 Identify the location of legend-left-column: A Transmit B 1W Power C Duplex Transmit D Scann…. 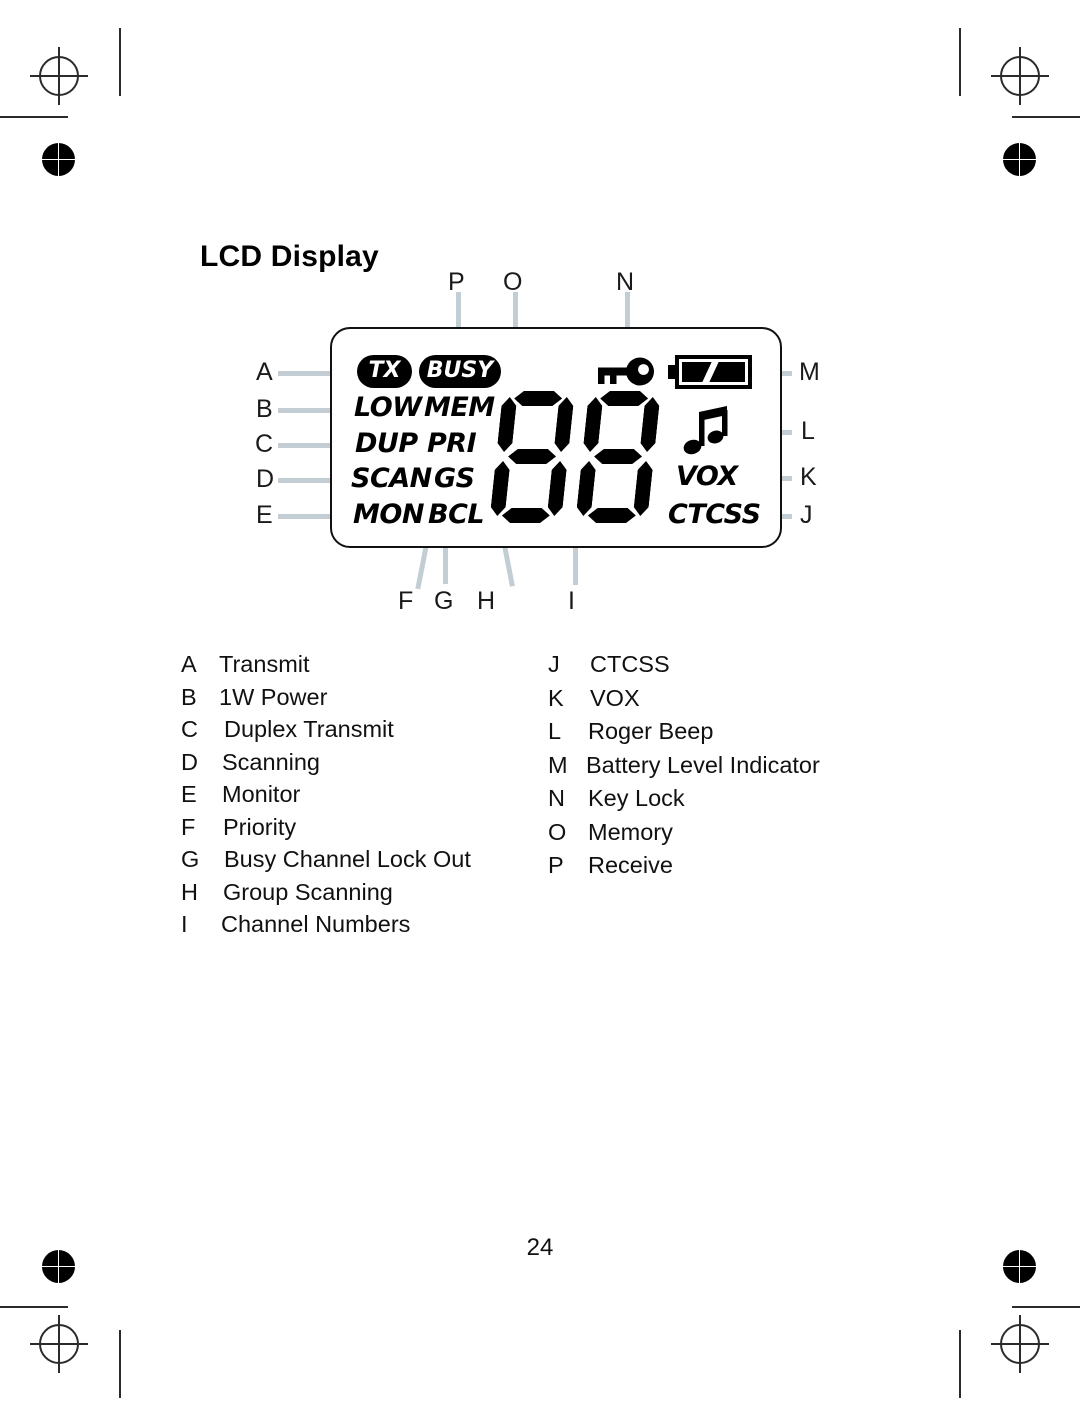
(361, 797).